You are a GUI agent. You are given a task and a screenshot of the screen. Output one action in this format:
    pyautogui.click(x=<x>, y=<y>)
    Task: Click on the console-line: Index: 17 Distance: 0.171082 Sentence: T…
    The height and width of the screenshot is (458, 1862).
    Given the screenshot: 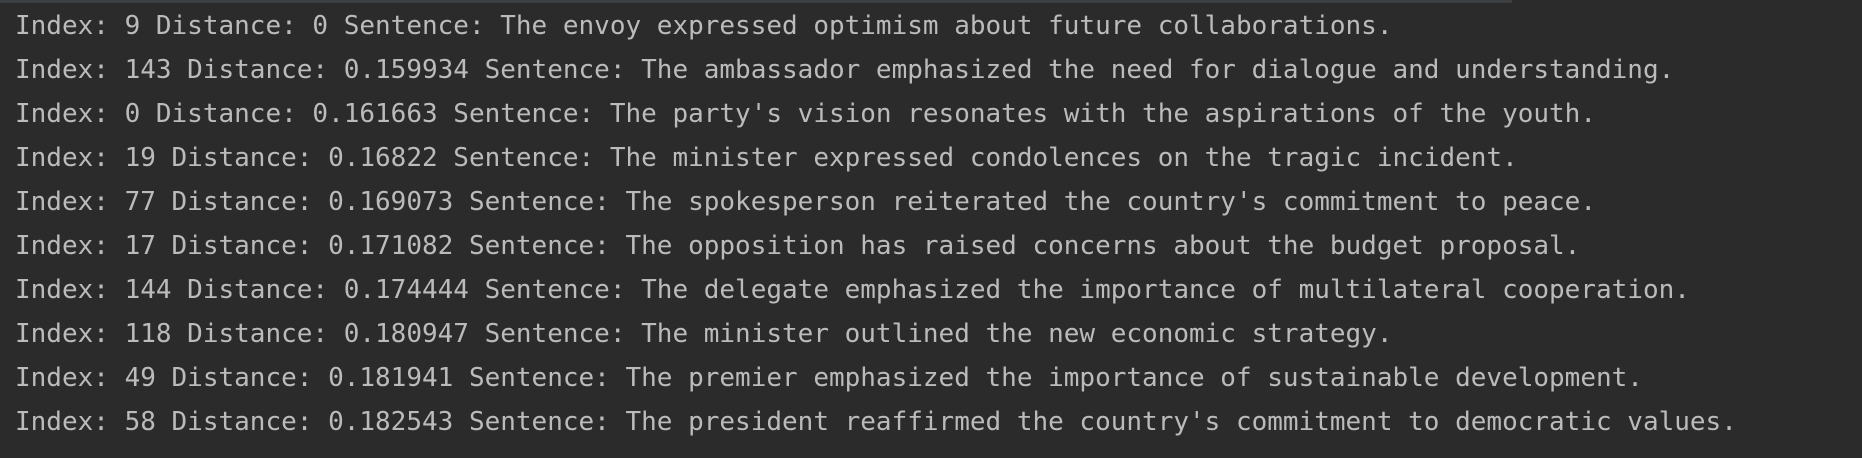 What is the action you would take?
    pyautogui.click(x=798, y=246)
    